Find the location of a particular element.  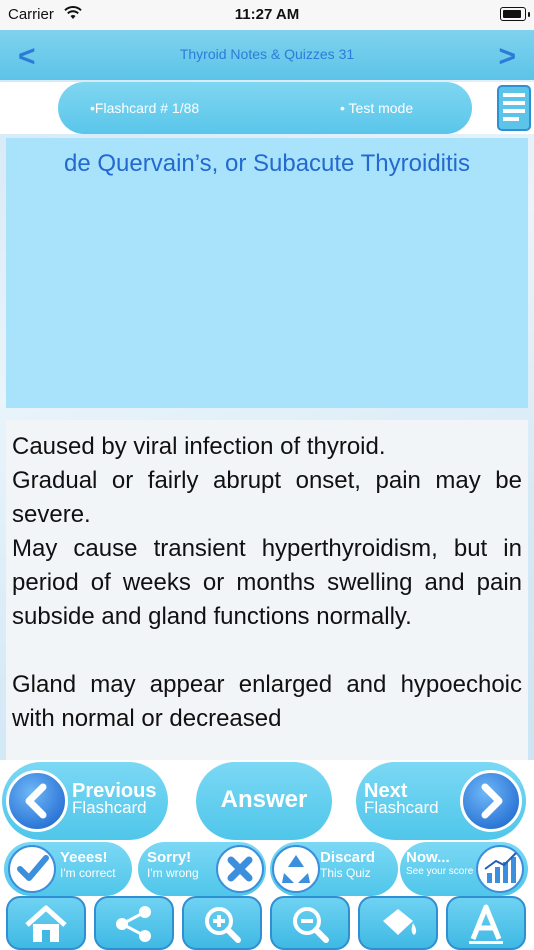

recycle-icon is located at coordinates (296, 869).